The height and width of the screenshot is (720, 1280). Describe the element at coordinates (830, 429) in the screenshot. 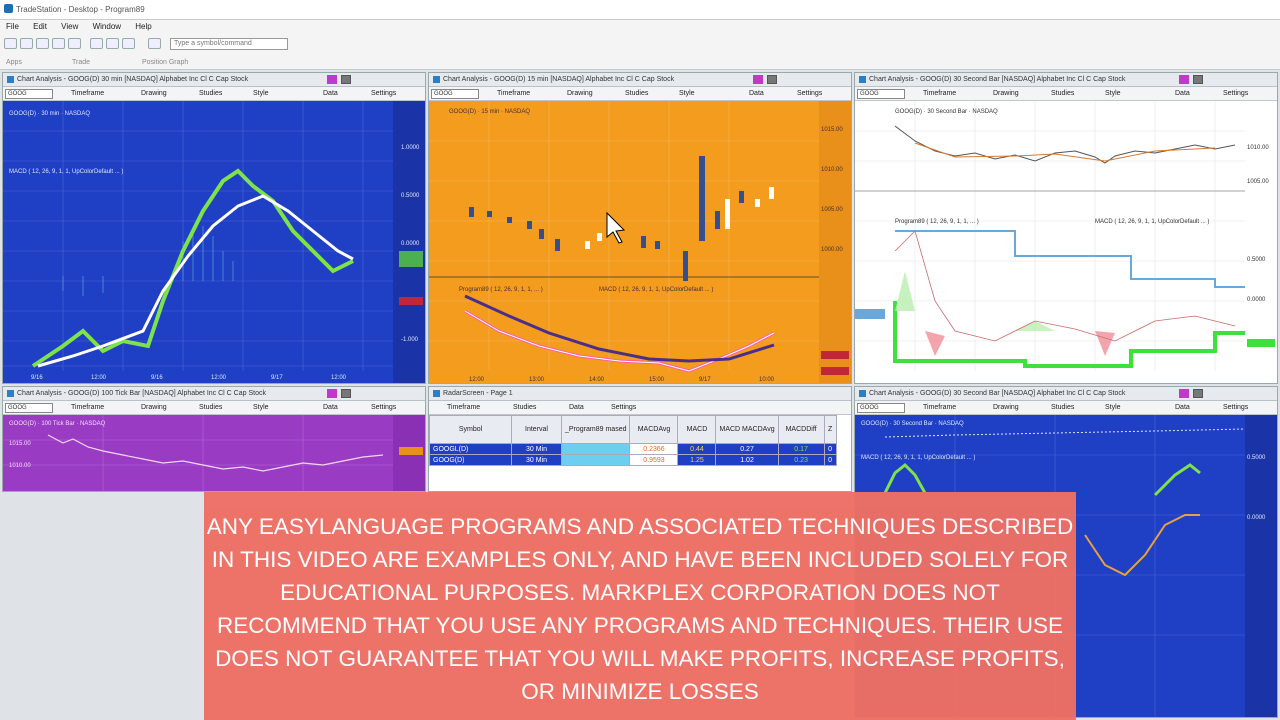

I see `column-header: Z` at that location.